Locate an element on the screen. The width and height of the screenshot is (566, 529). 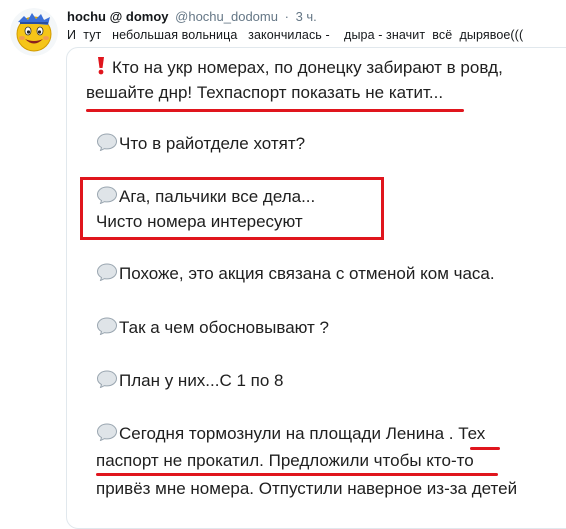
author-handle: @hochu_dodomu is located at coordinates (226, 16).